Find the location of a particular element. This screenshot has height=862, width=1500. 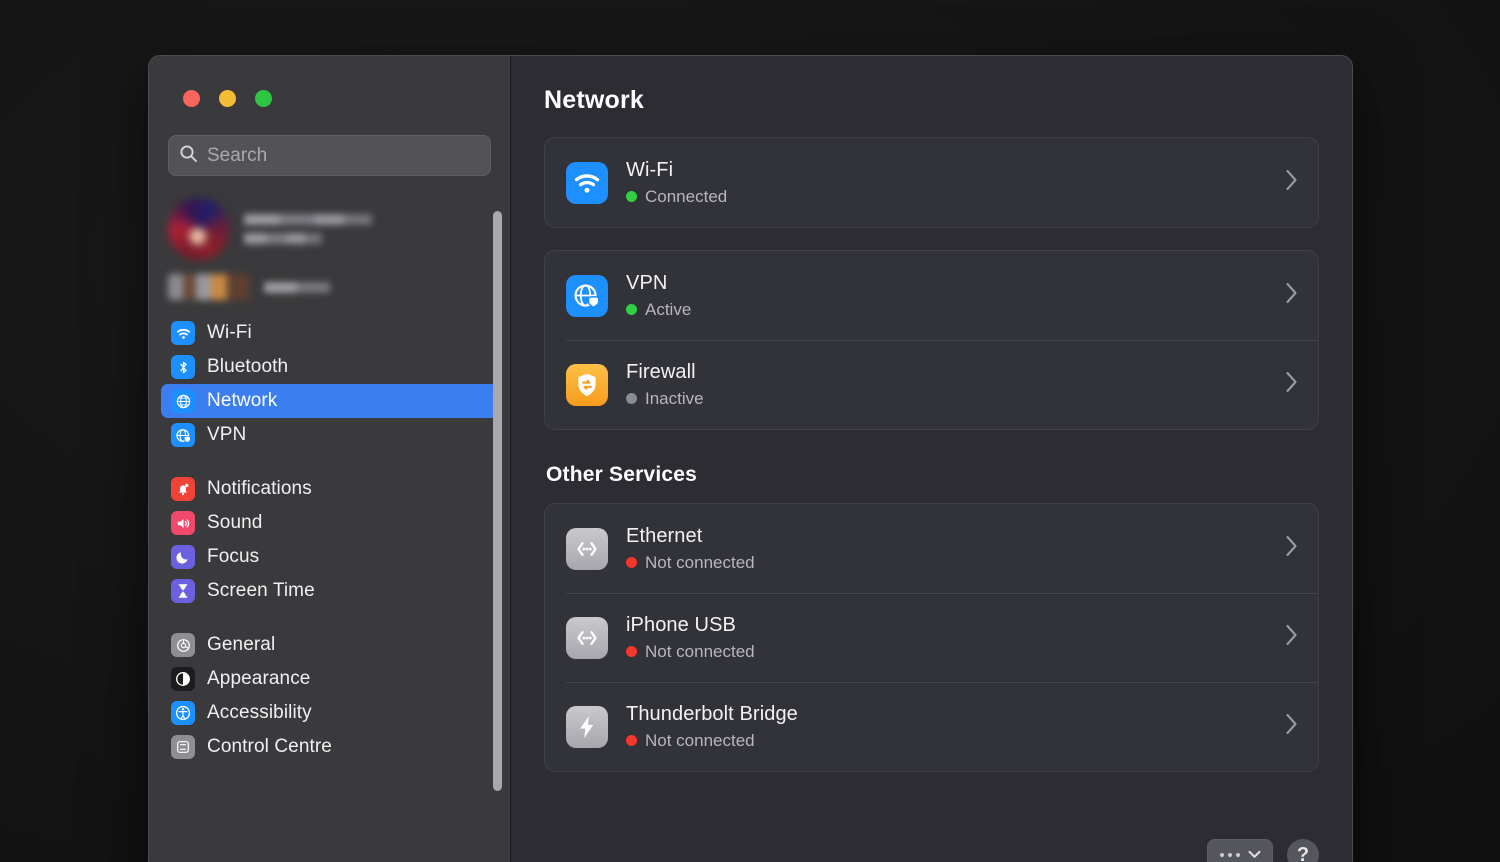

gear-icon is located at coordinates (183, 645).